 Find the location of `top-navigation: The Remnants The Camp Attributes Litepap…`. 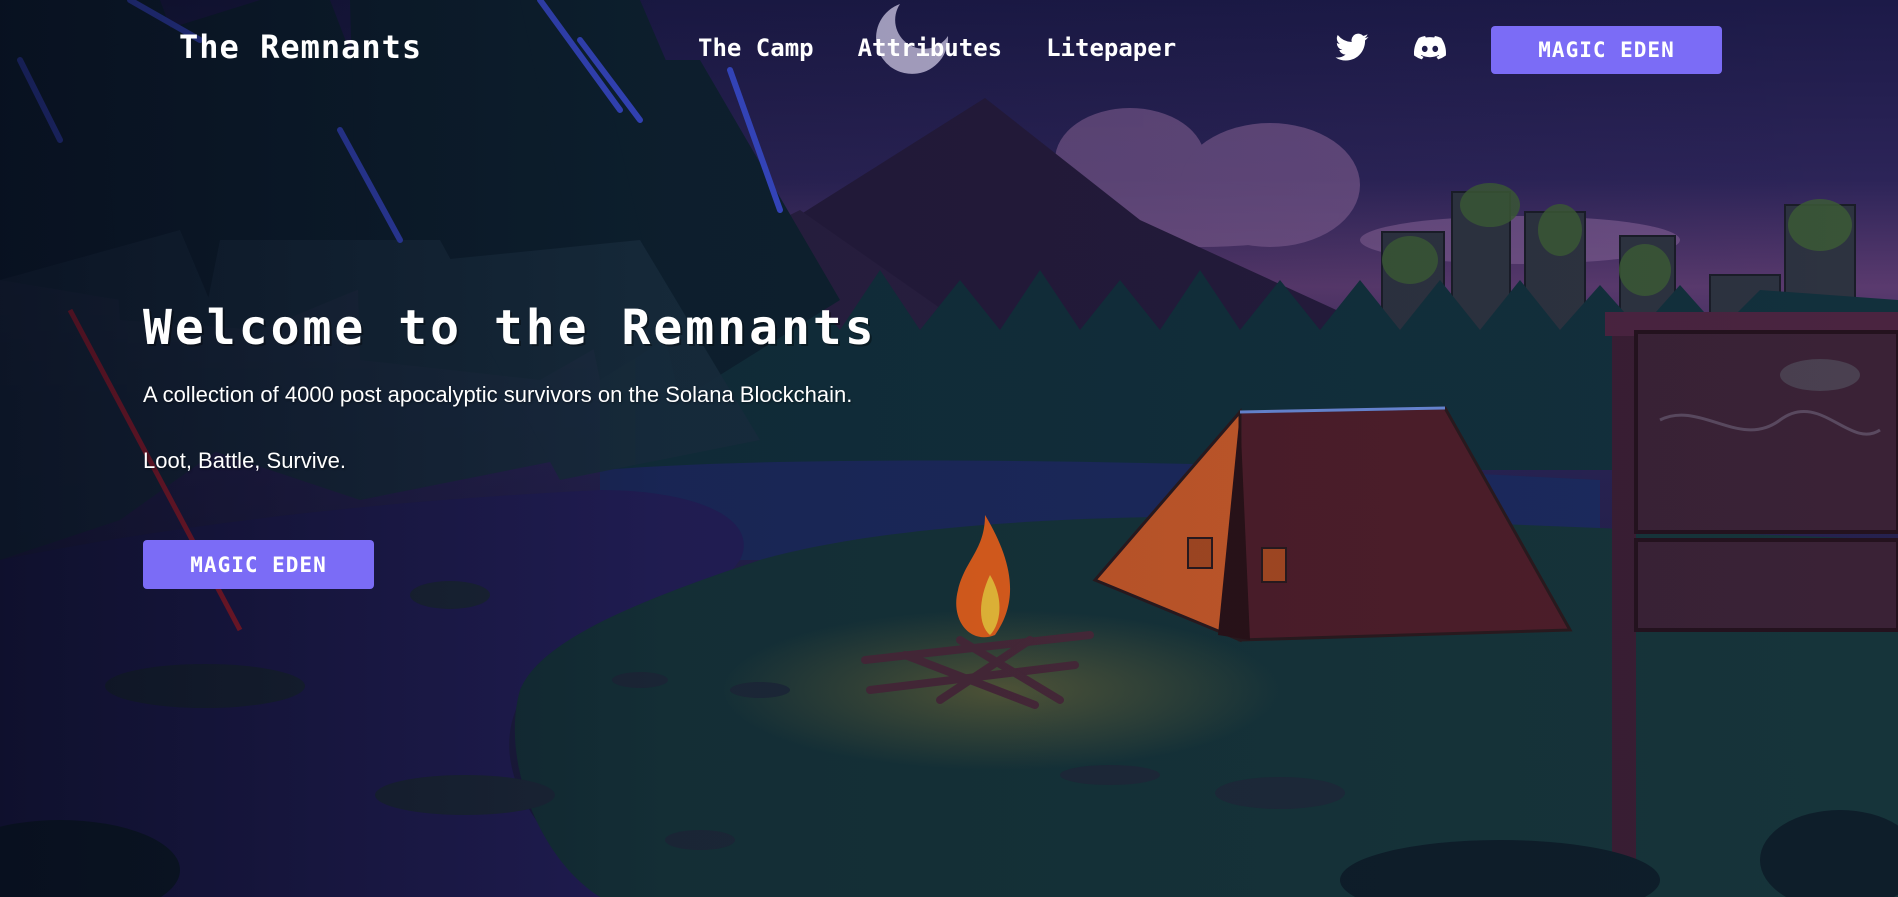

top-navigation: The Remnants The Camp Attributes Litepap… is located at coordinates (949, 50).